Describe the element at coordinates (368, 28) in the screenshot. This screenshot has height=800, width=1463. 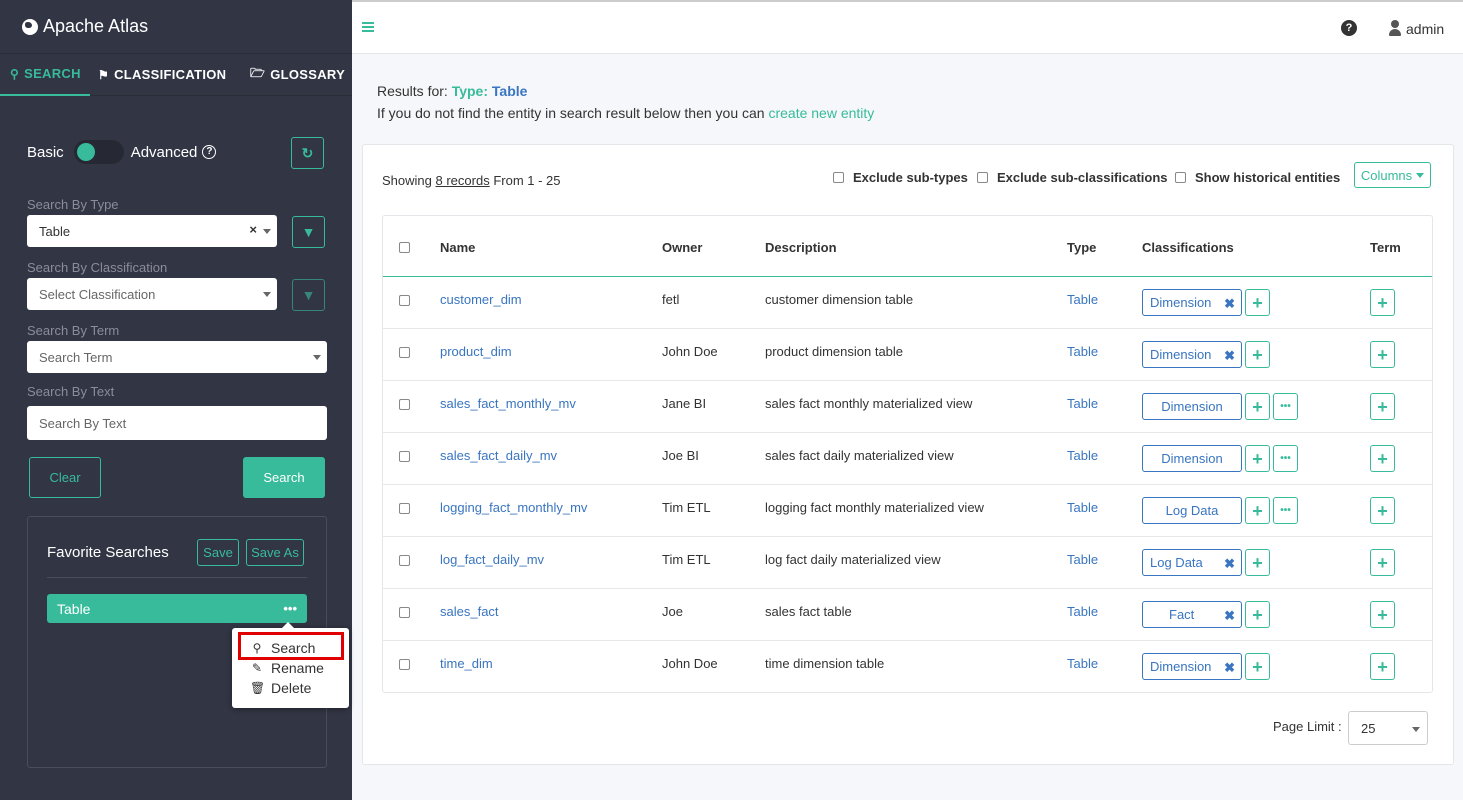
I see `menu-icon` at that location.